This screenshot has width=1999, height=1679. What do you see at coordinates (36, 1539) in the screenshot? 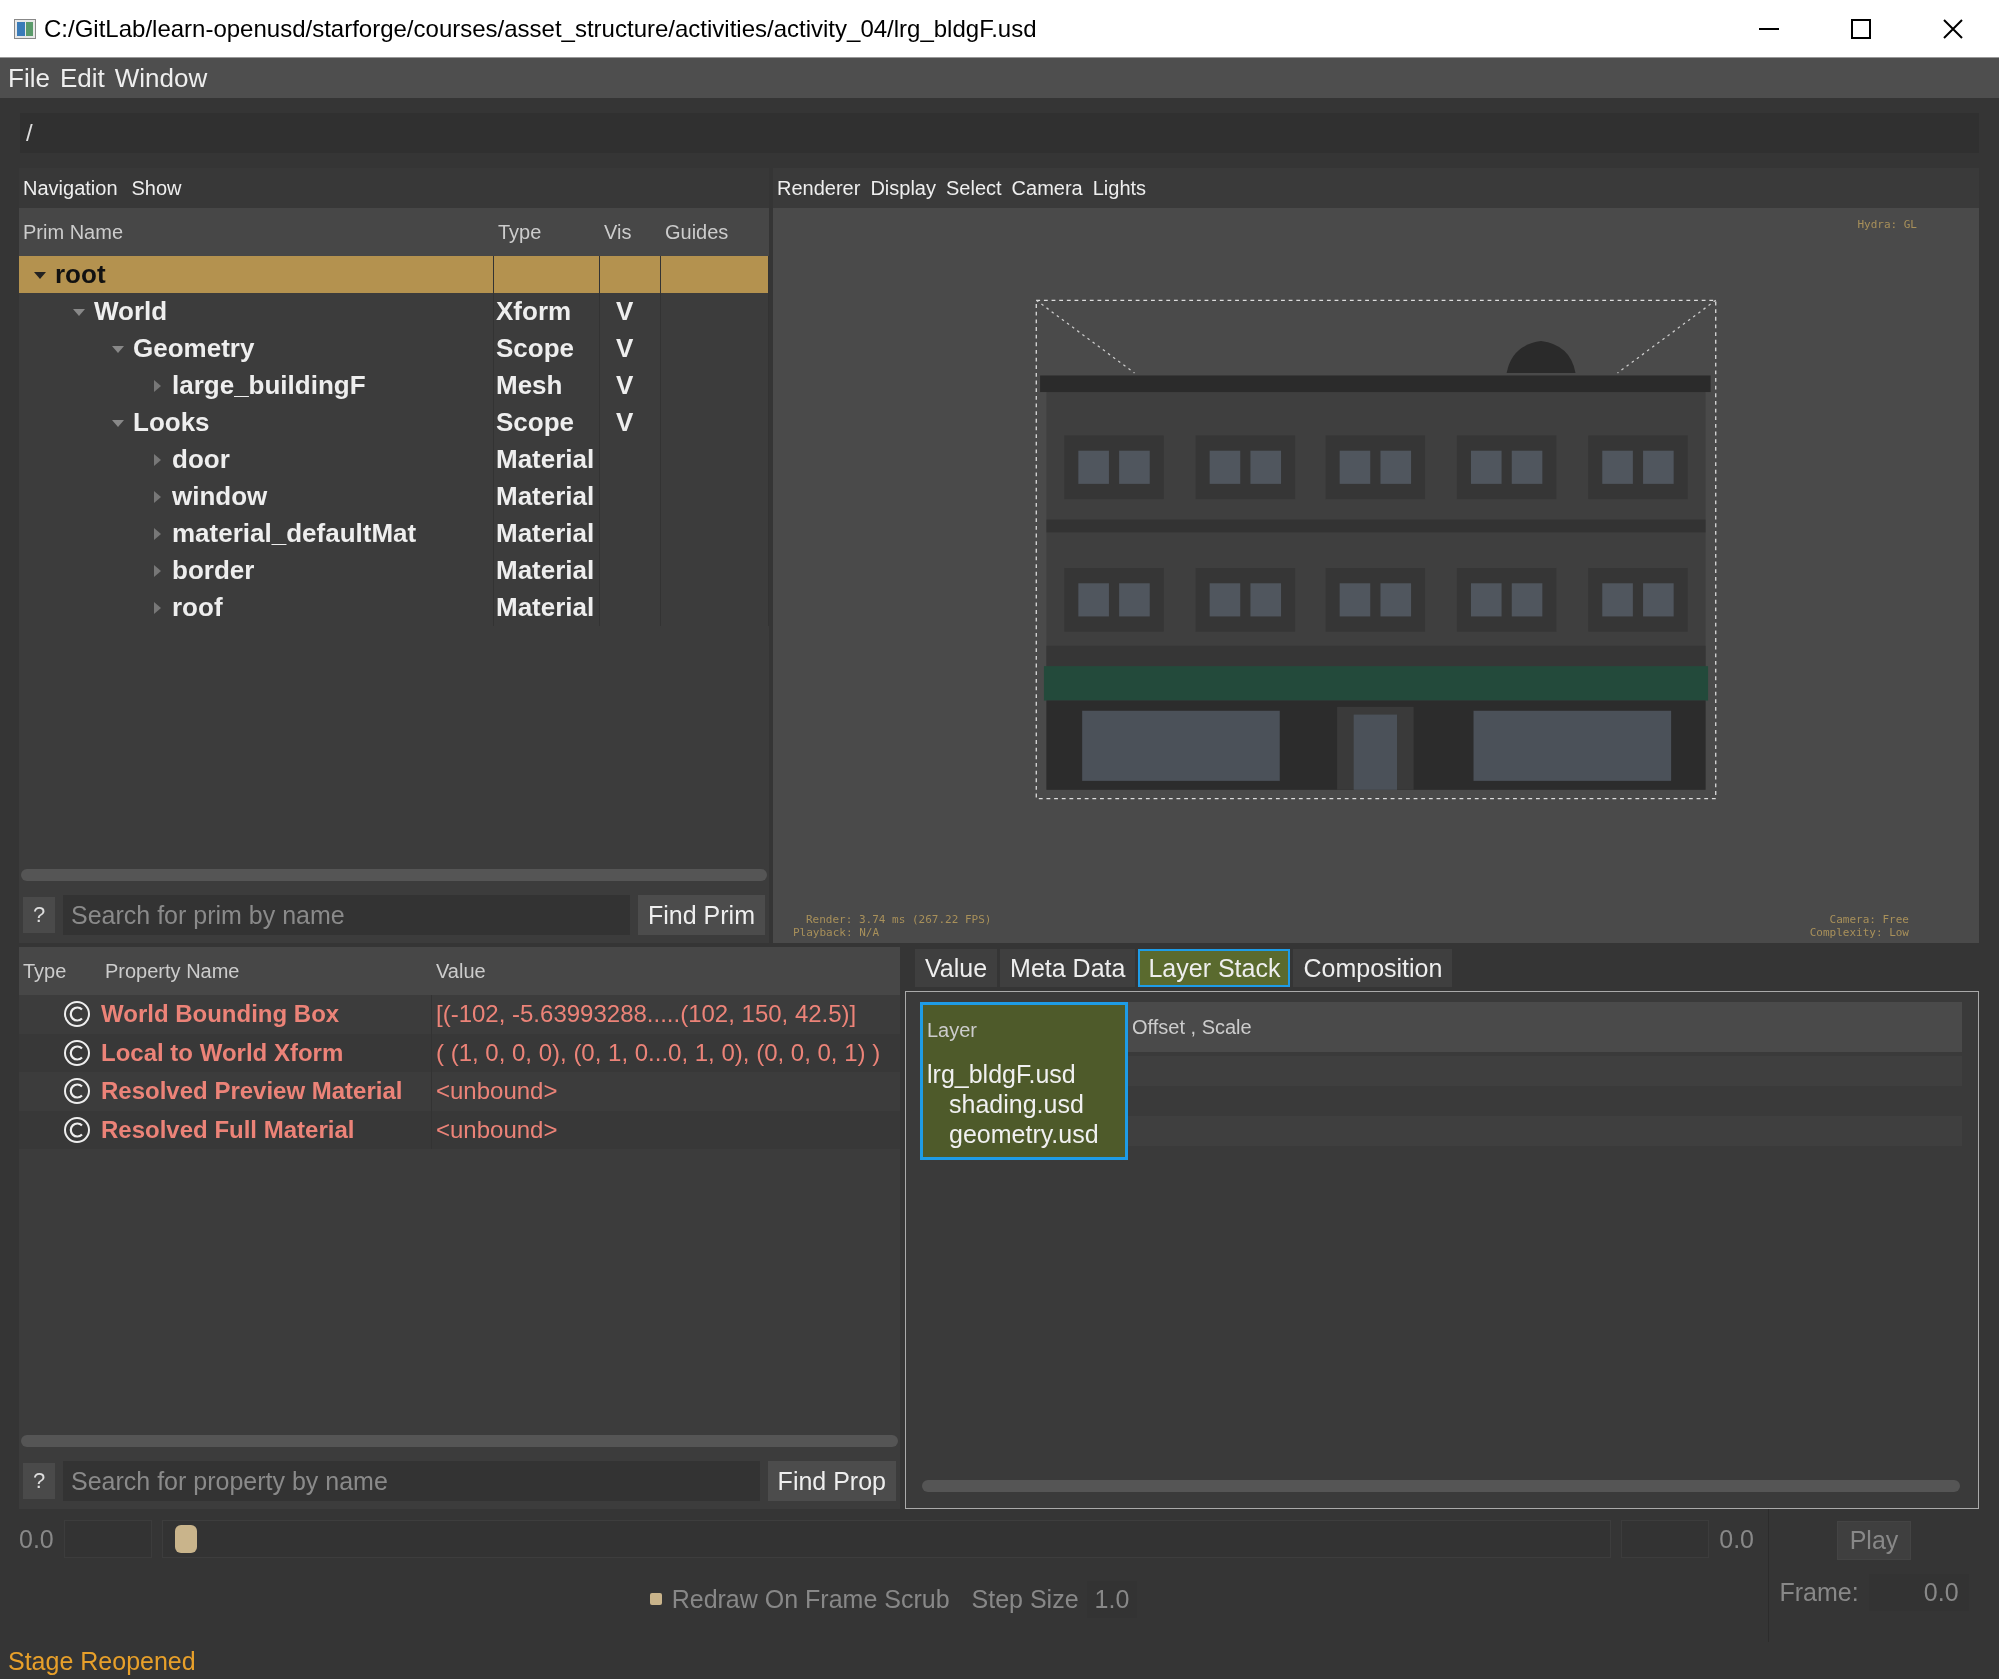
I see `start-time: 0.0` at bounding box center [36, 1539].